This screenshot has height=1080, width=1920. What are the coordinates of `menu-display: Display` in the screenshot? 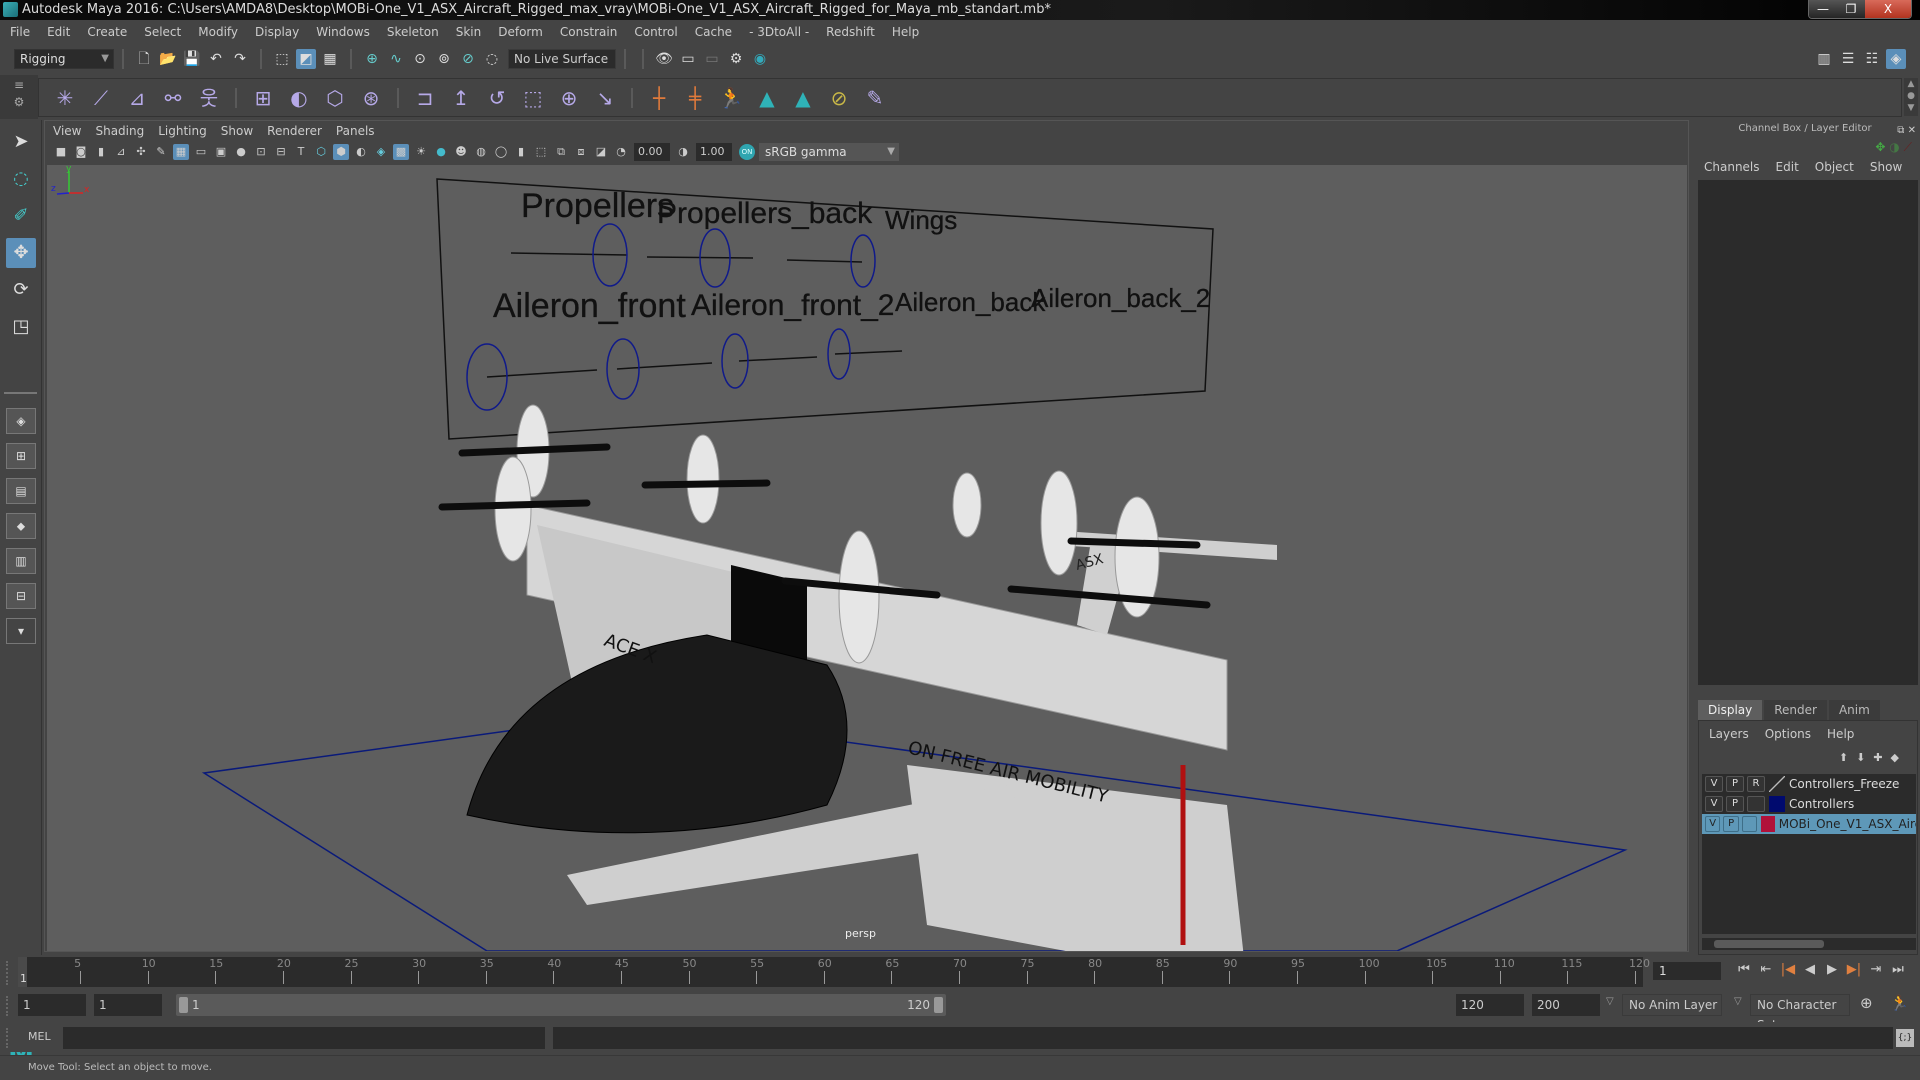 It's located at (277, 32).